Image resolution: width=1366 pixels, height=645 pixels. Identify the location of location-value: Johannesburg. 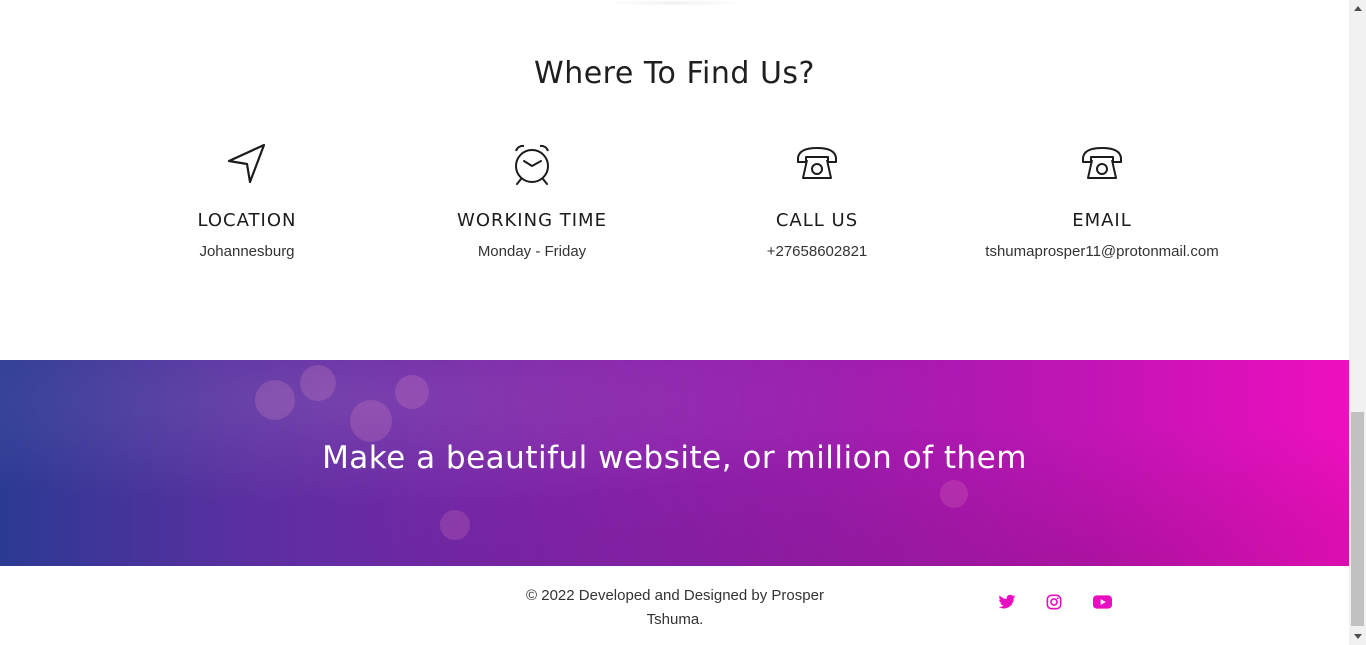
(247, 251).